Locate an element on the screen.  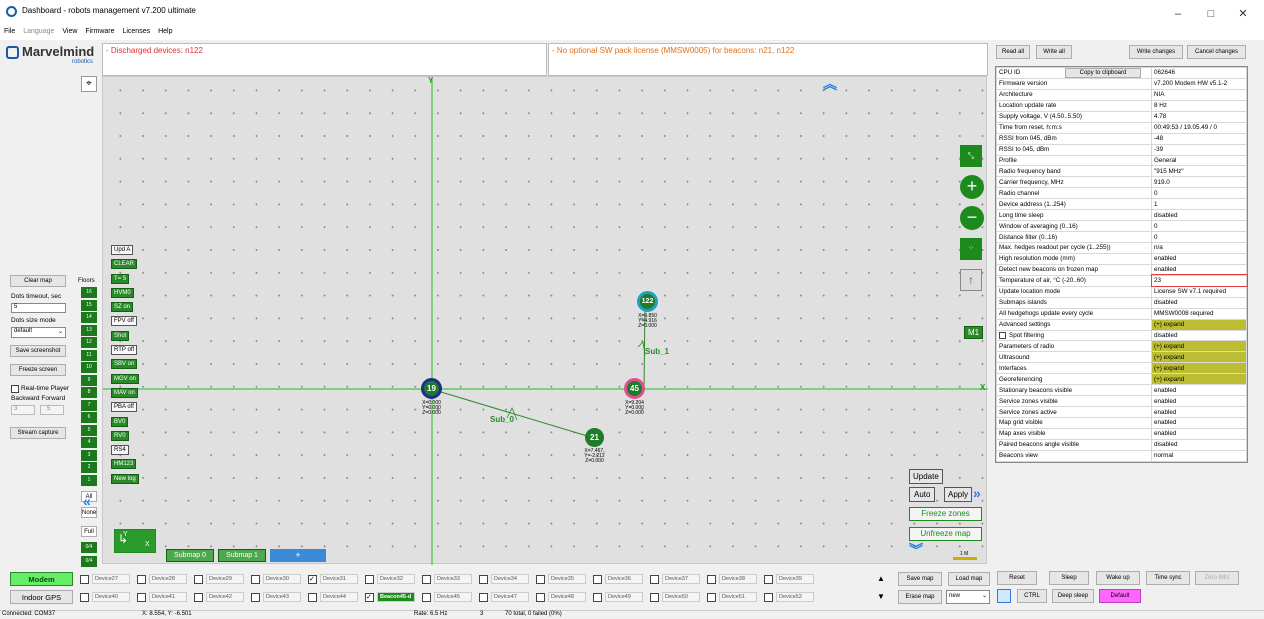
scroll-up-devices: ▲ is located at coordinates (881, 578).